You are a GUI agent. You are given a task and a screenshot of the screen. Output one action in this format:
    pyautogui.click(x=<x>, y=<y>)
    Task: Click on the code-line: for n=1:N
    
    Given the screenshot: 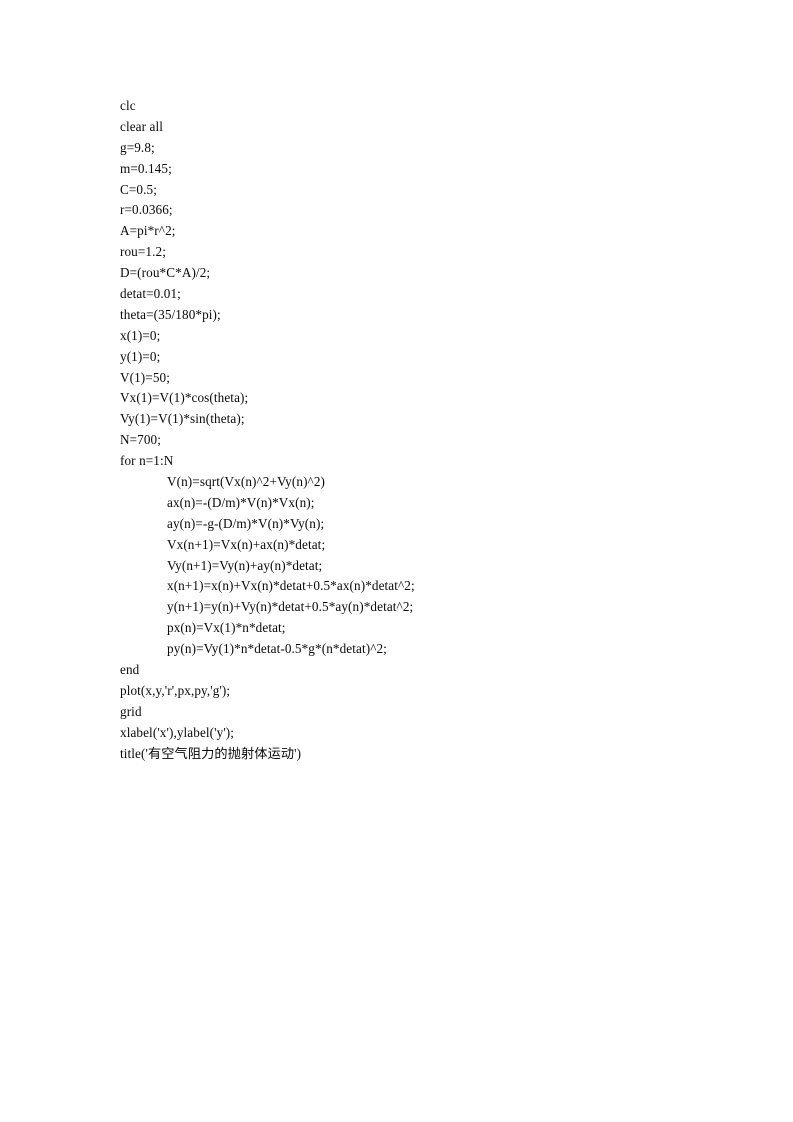 What is the action you would take?
    pyautogui.click(x=147, y=461)
    